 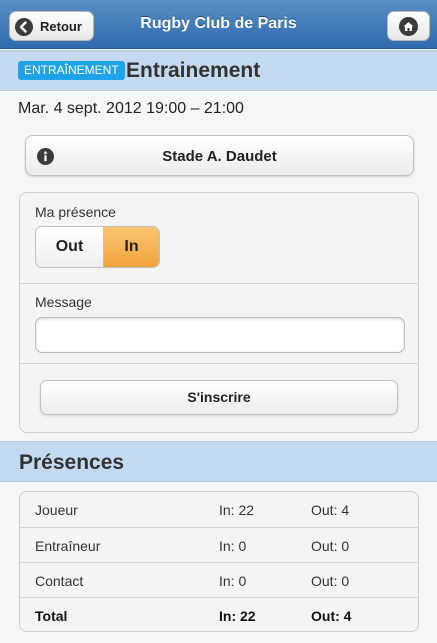 I want to click on venue-label: Stade A. Daudet, so click(x=219, y=156).